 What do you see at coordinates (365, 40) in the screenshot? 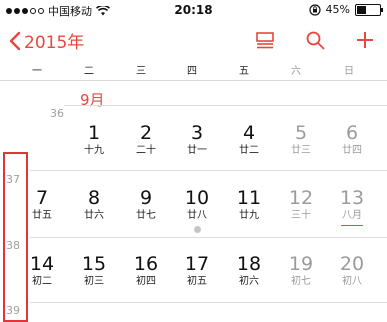
I see `add-icon` at bounding box center [365, 40].